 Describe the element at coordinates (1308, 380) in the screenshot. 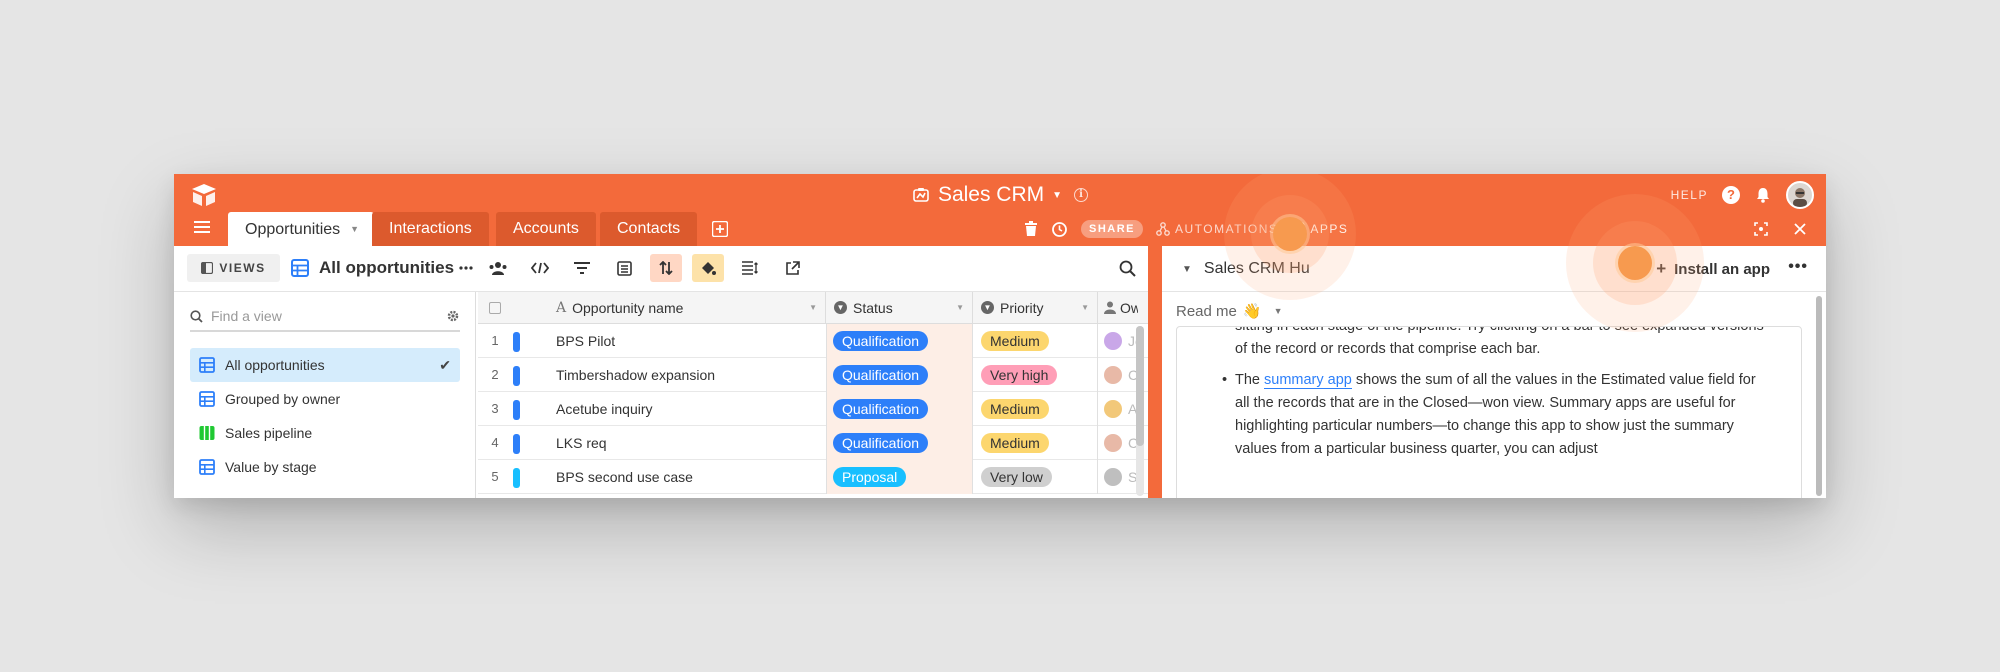

I see `summary-app-link: summary app` at that location.